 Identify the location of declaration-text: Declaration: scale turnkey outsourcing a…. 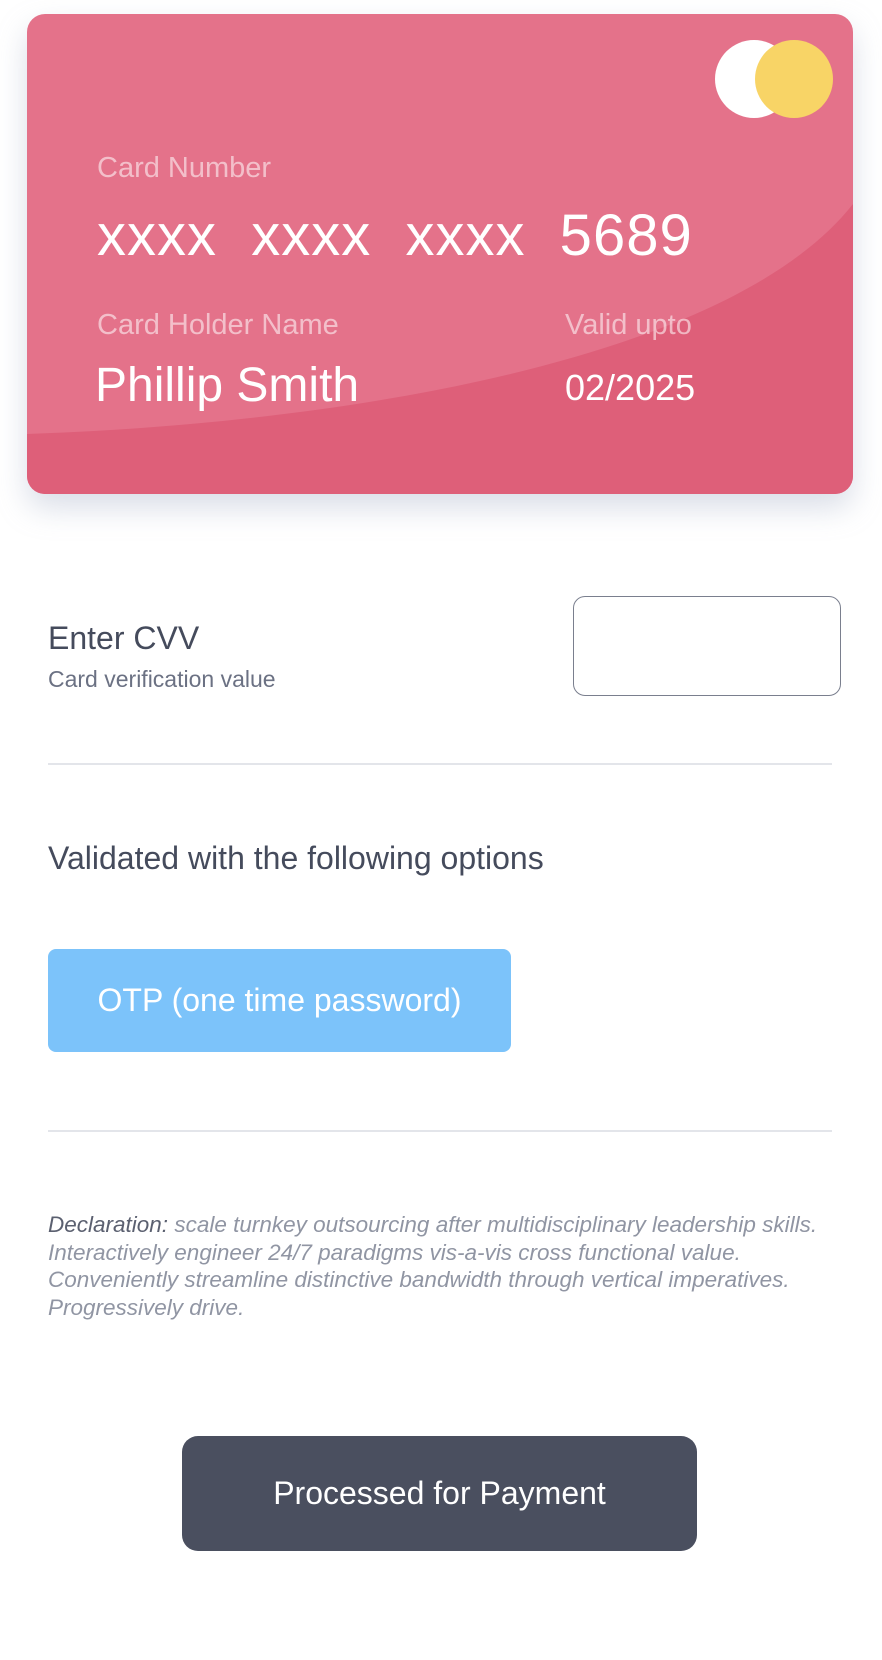
(443, 1266).